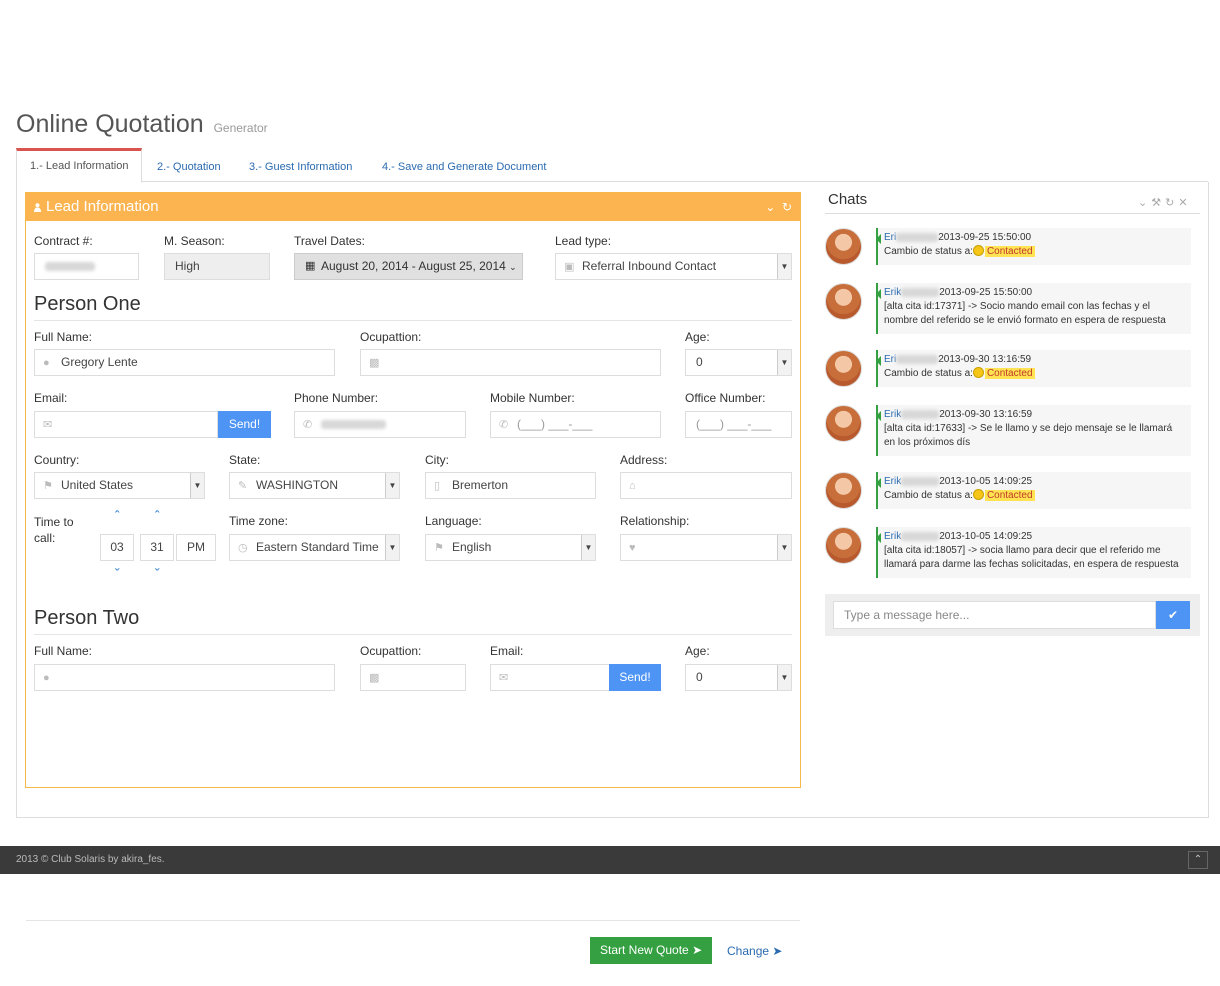 The height and width of the screenshot is (986, 1220). What do you see at coordinates (413, 320) in the screenshot?
I see `divider` at bounding box center [413, 320].